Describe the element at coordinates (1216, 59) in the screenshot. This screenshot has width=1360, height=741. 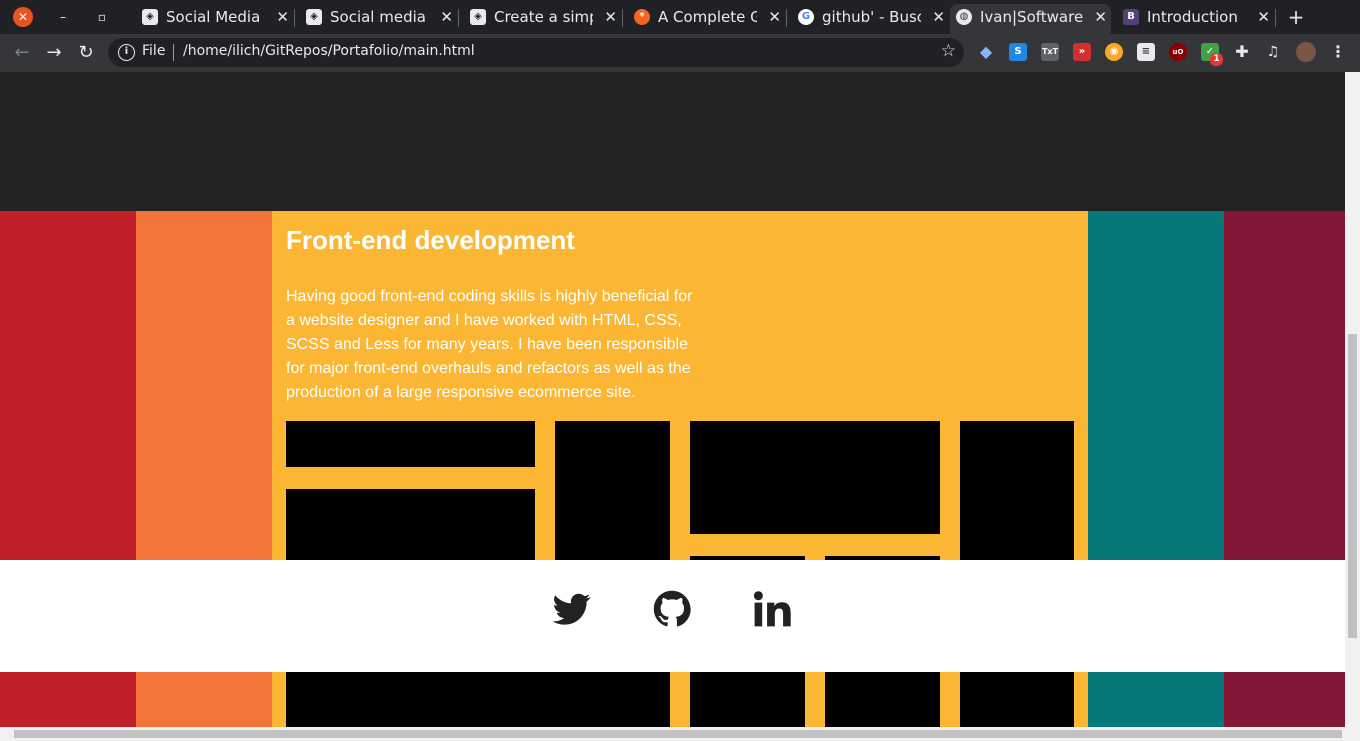
I see `extension-badge: 1` at that location.